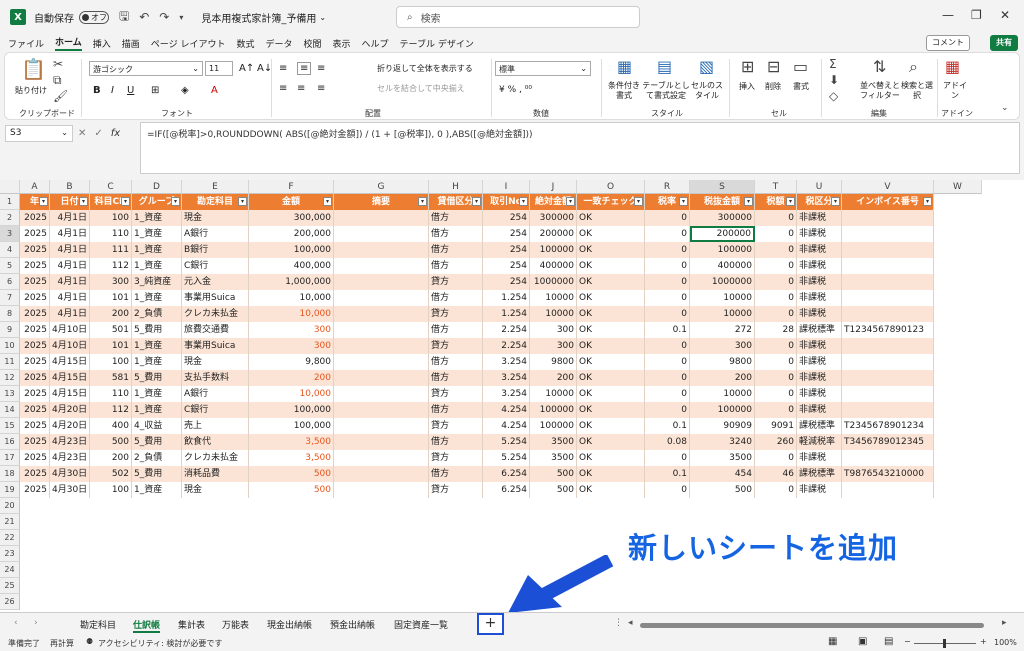  What do you see at coordinates (111, 410) in the screenshot?
I see `table-cell: 112` at bounding box center [111, 410].